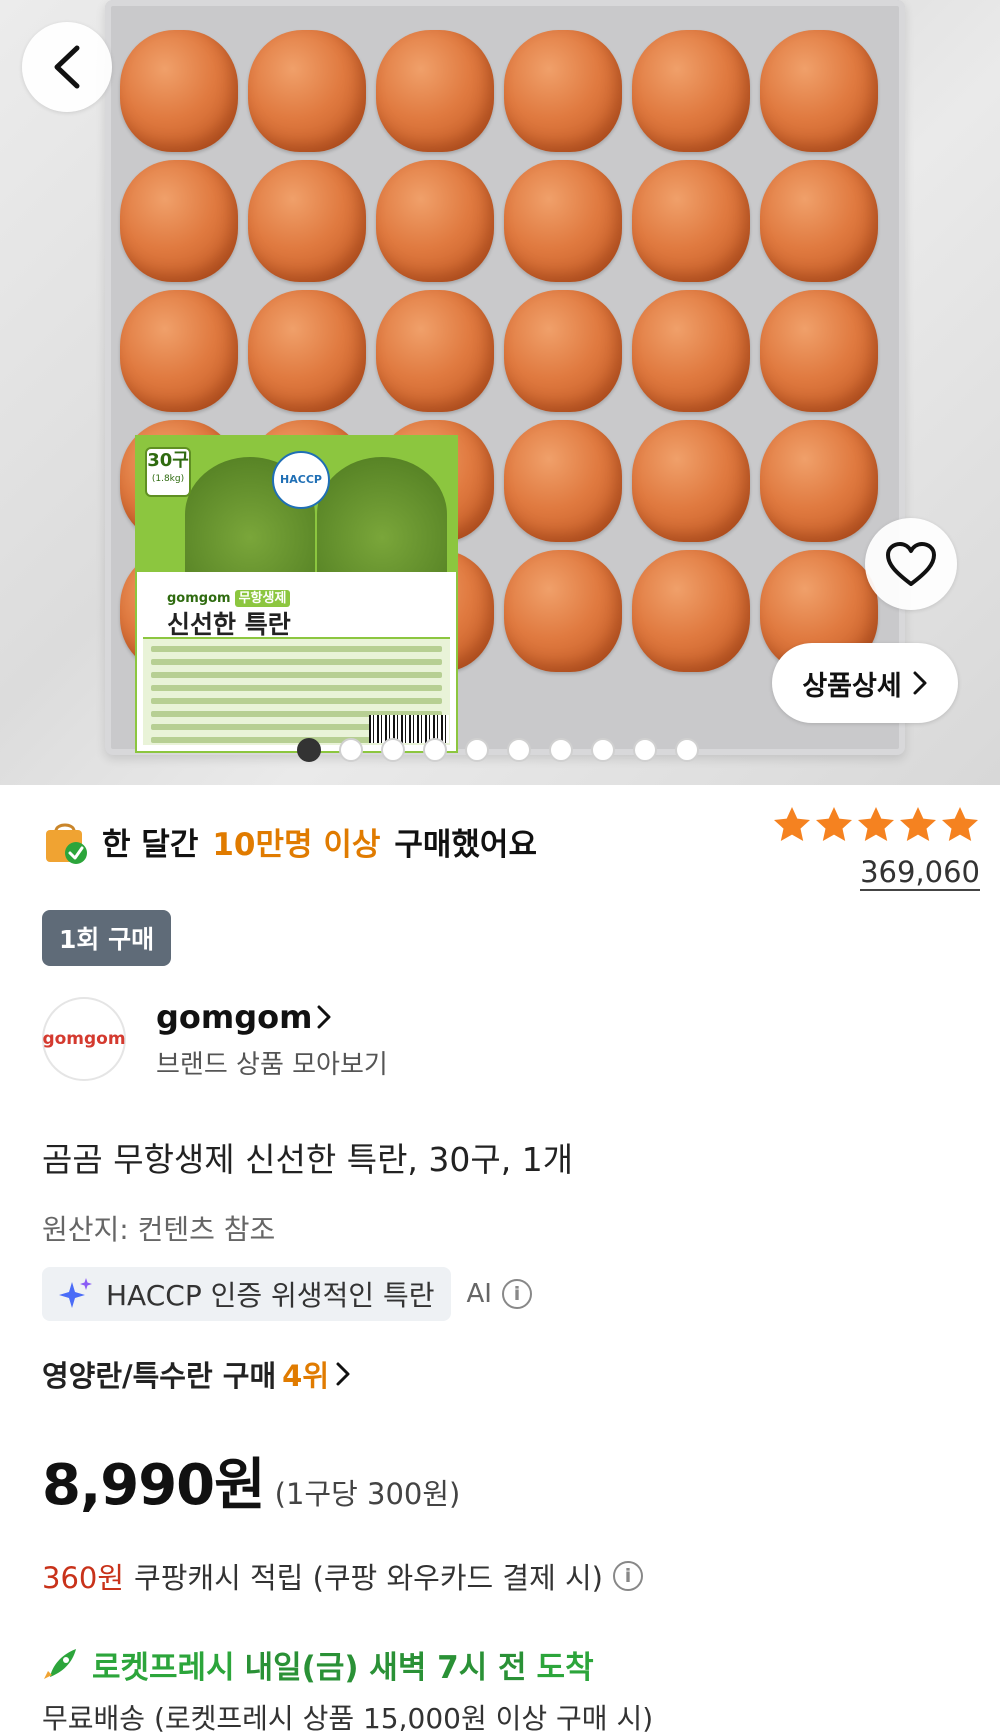  What do you see at coordinates (498, 750) in the screenshot?
I see `carousel-indicator` at bounding box center [498, 750].